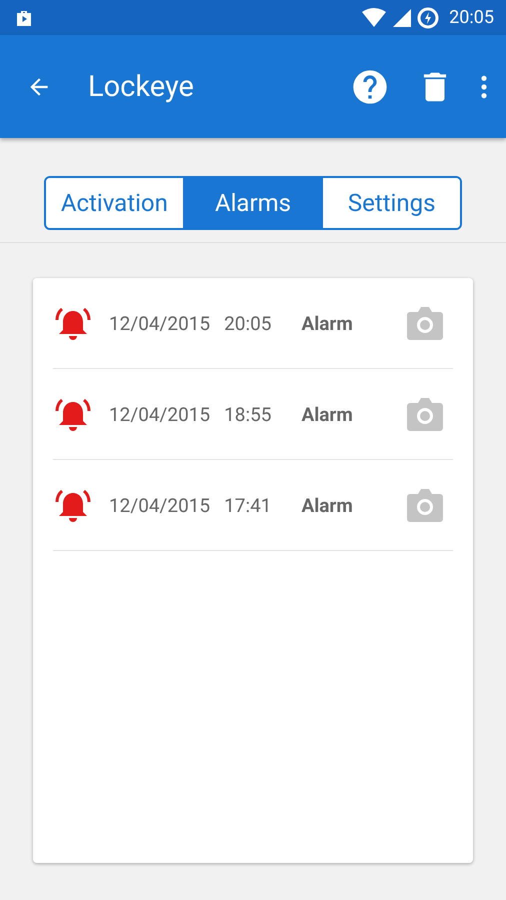  I want to click on alarm-time: 20:05, so click(248, 323).